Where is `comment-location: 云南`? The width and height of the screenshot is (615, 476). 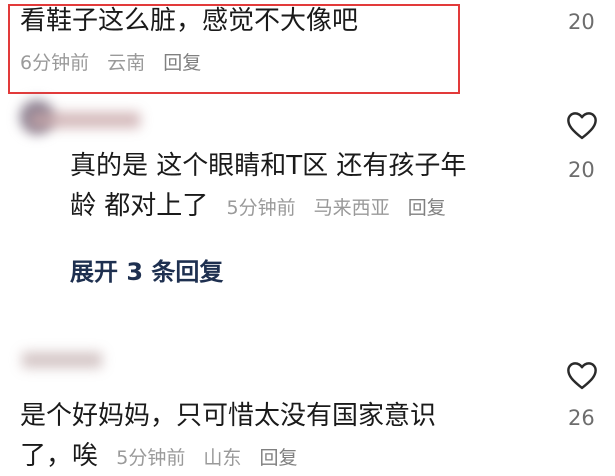 comment-location: 云南 is located at coordinates (126, 63).